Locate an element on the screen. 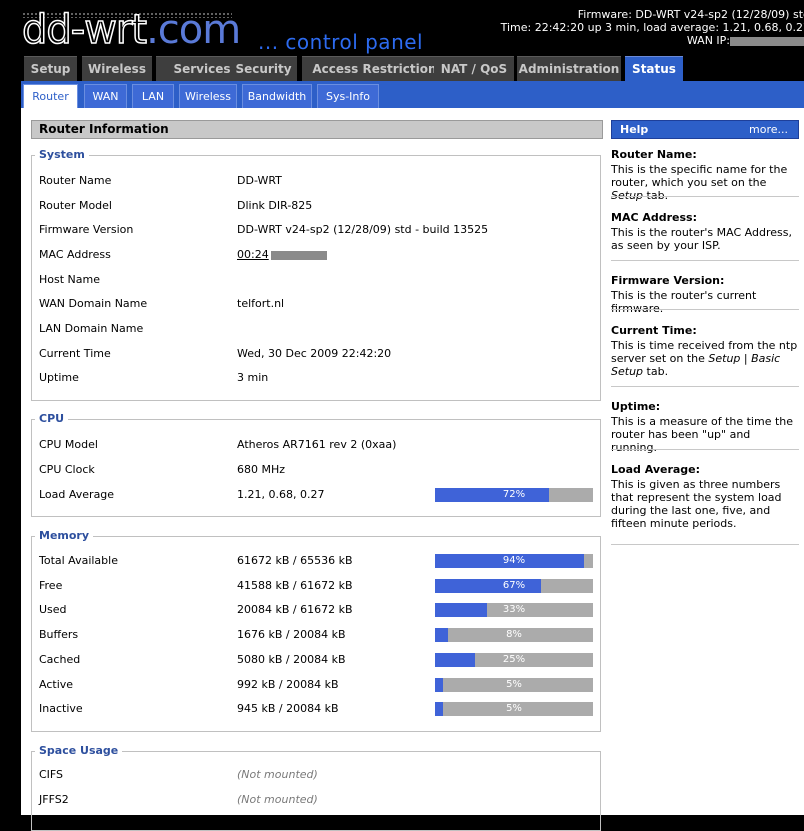  row-label: Inactive is located at coordinates (61, 708).